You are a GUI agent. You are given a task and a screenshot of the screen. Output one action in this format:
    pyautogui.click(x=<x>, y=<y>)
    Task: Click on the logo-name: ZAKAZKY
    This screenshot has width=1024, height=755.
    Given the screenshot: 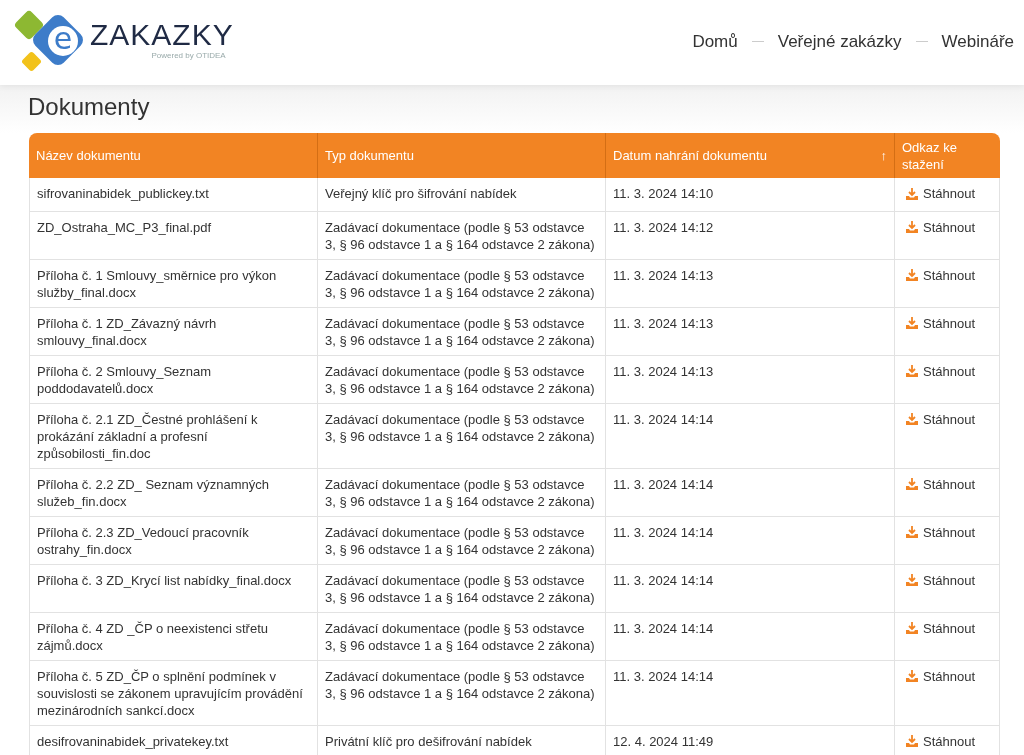 What is the action you would take?
    pyautogui.click(x=162, y=35)
    